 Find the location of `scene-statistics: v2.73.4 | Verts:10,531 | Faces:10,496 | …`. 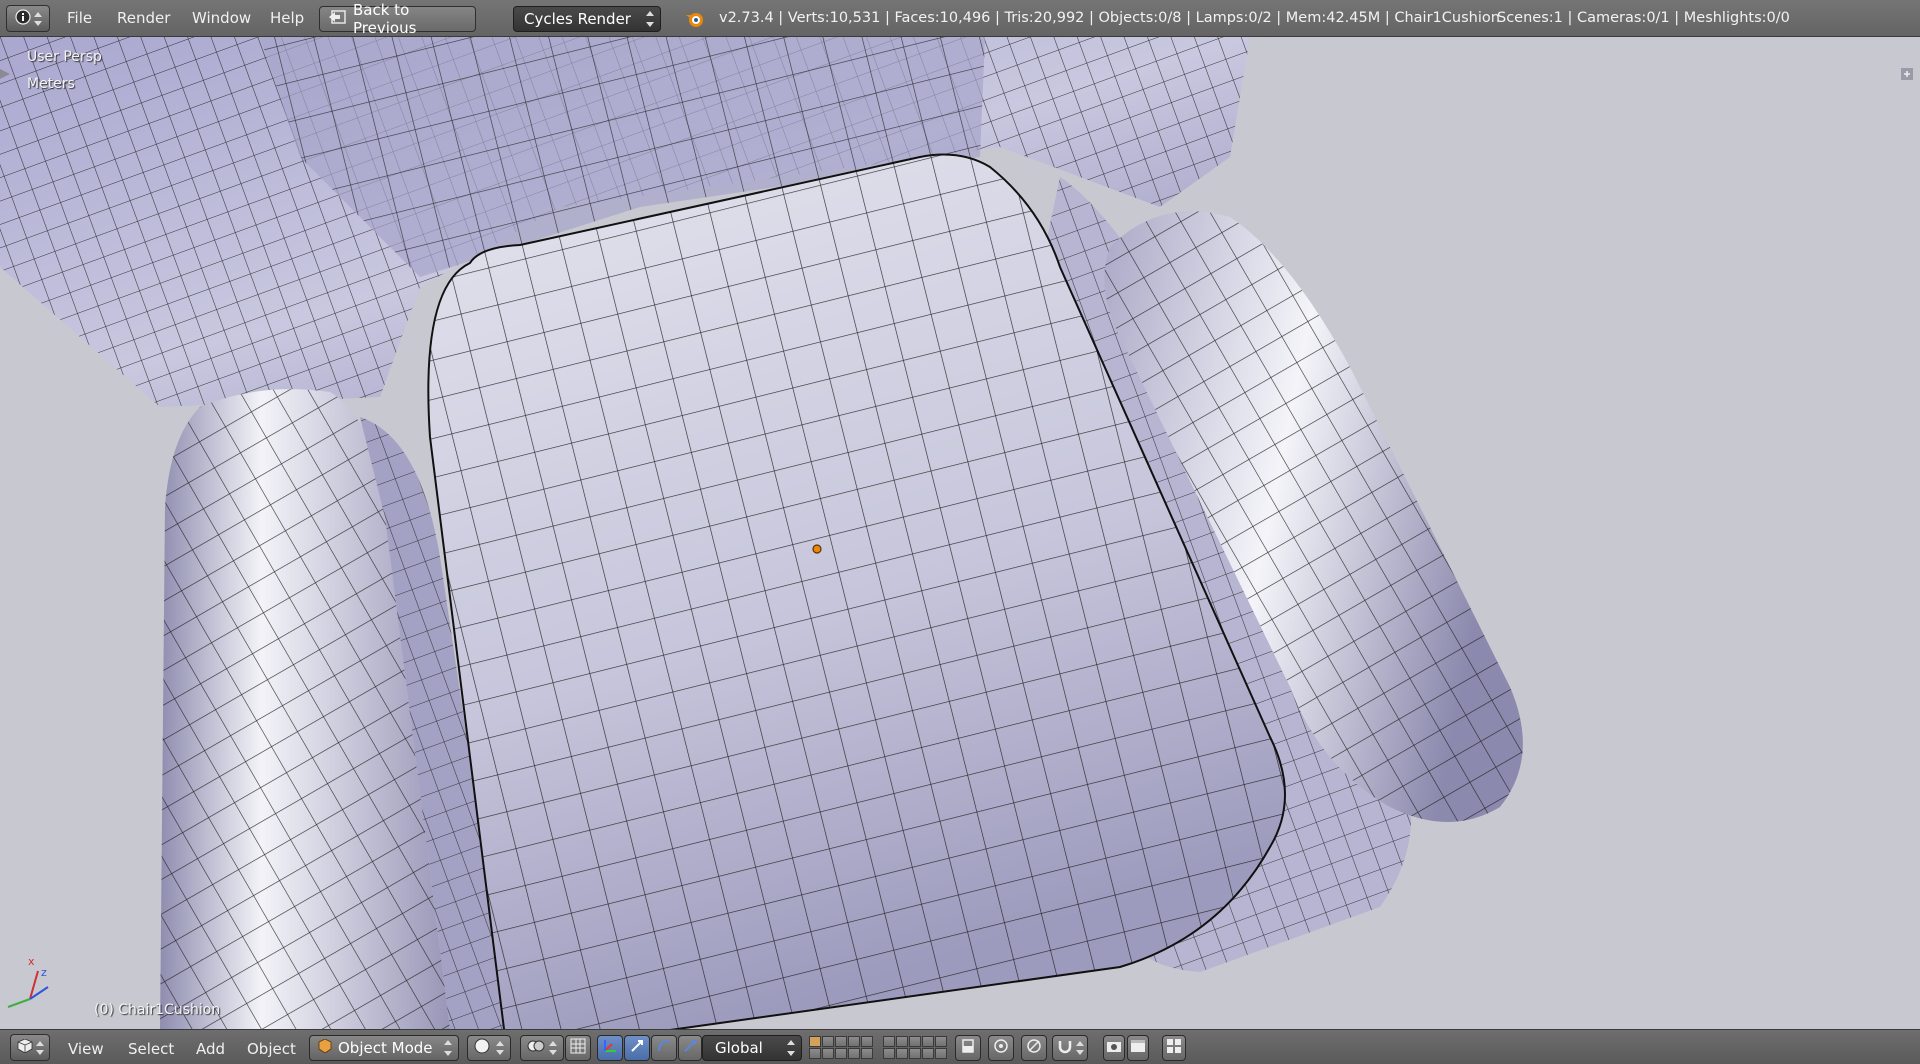

scene-statistics: v2.73.4 | Verts:10,531 | Faces:10,496 | … is located at coordinates (1109, 18).